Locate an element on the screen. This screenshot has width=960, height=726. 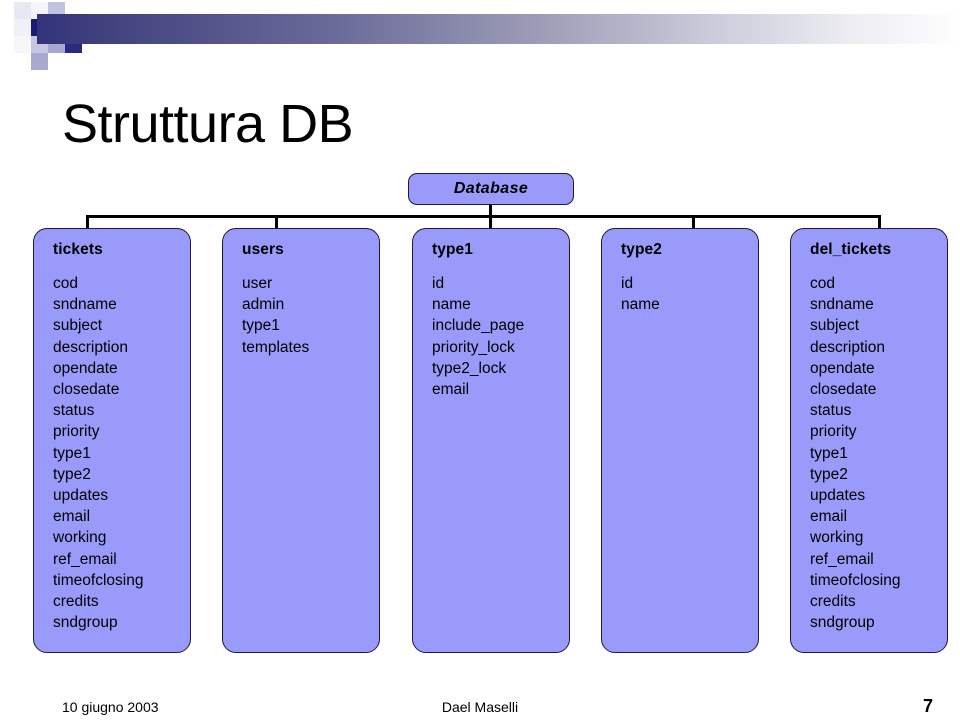
slide-header-decoration is located at coordinates (480, 35).